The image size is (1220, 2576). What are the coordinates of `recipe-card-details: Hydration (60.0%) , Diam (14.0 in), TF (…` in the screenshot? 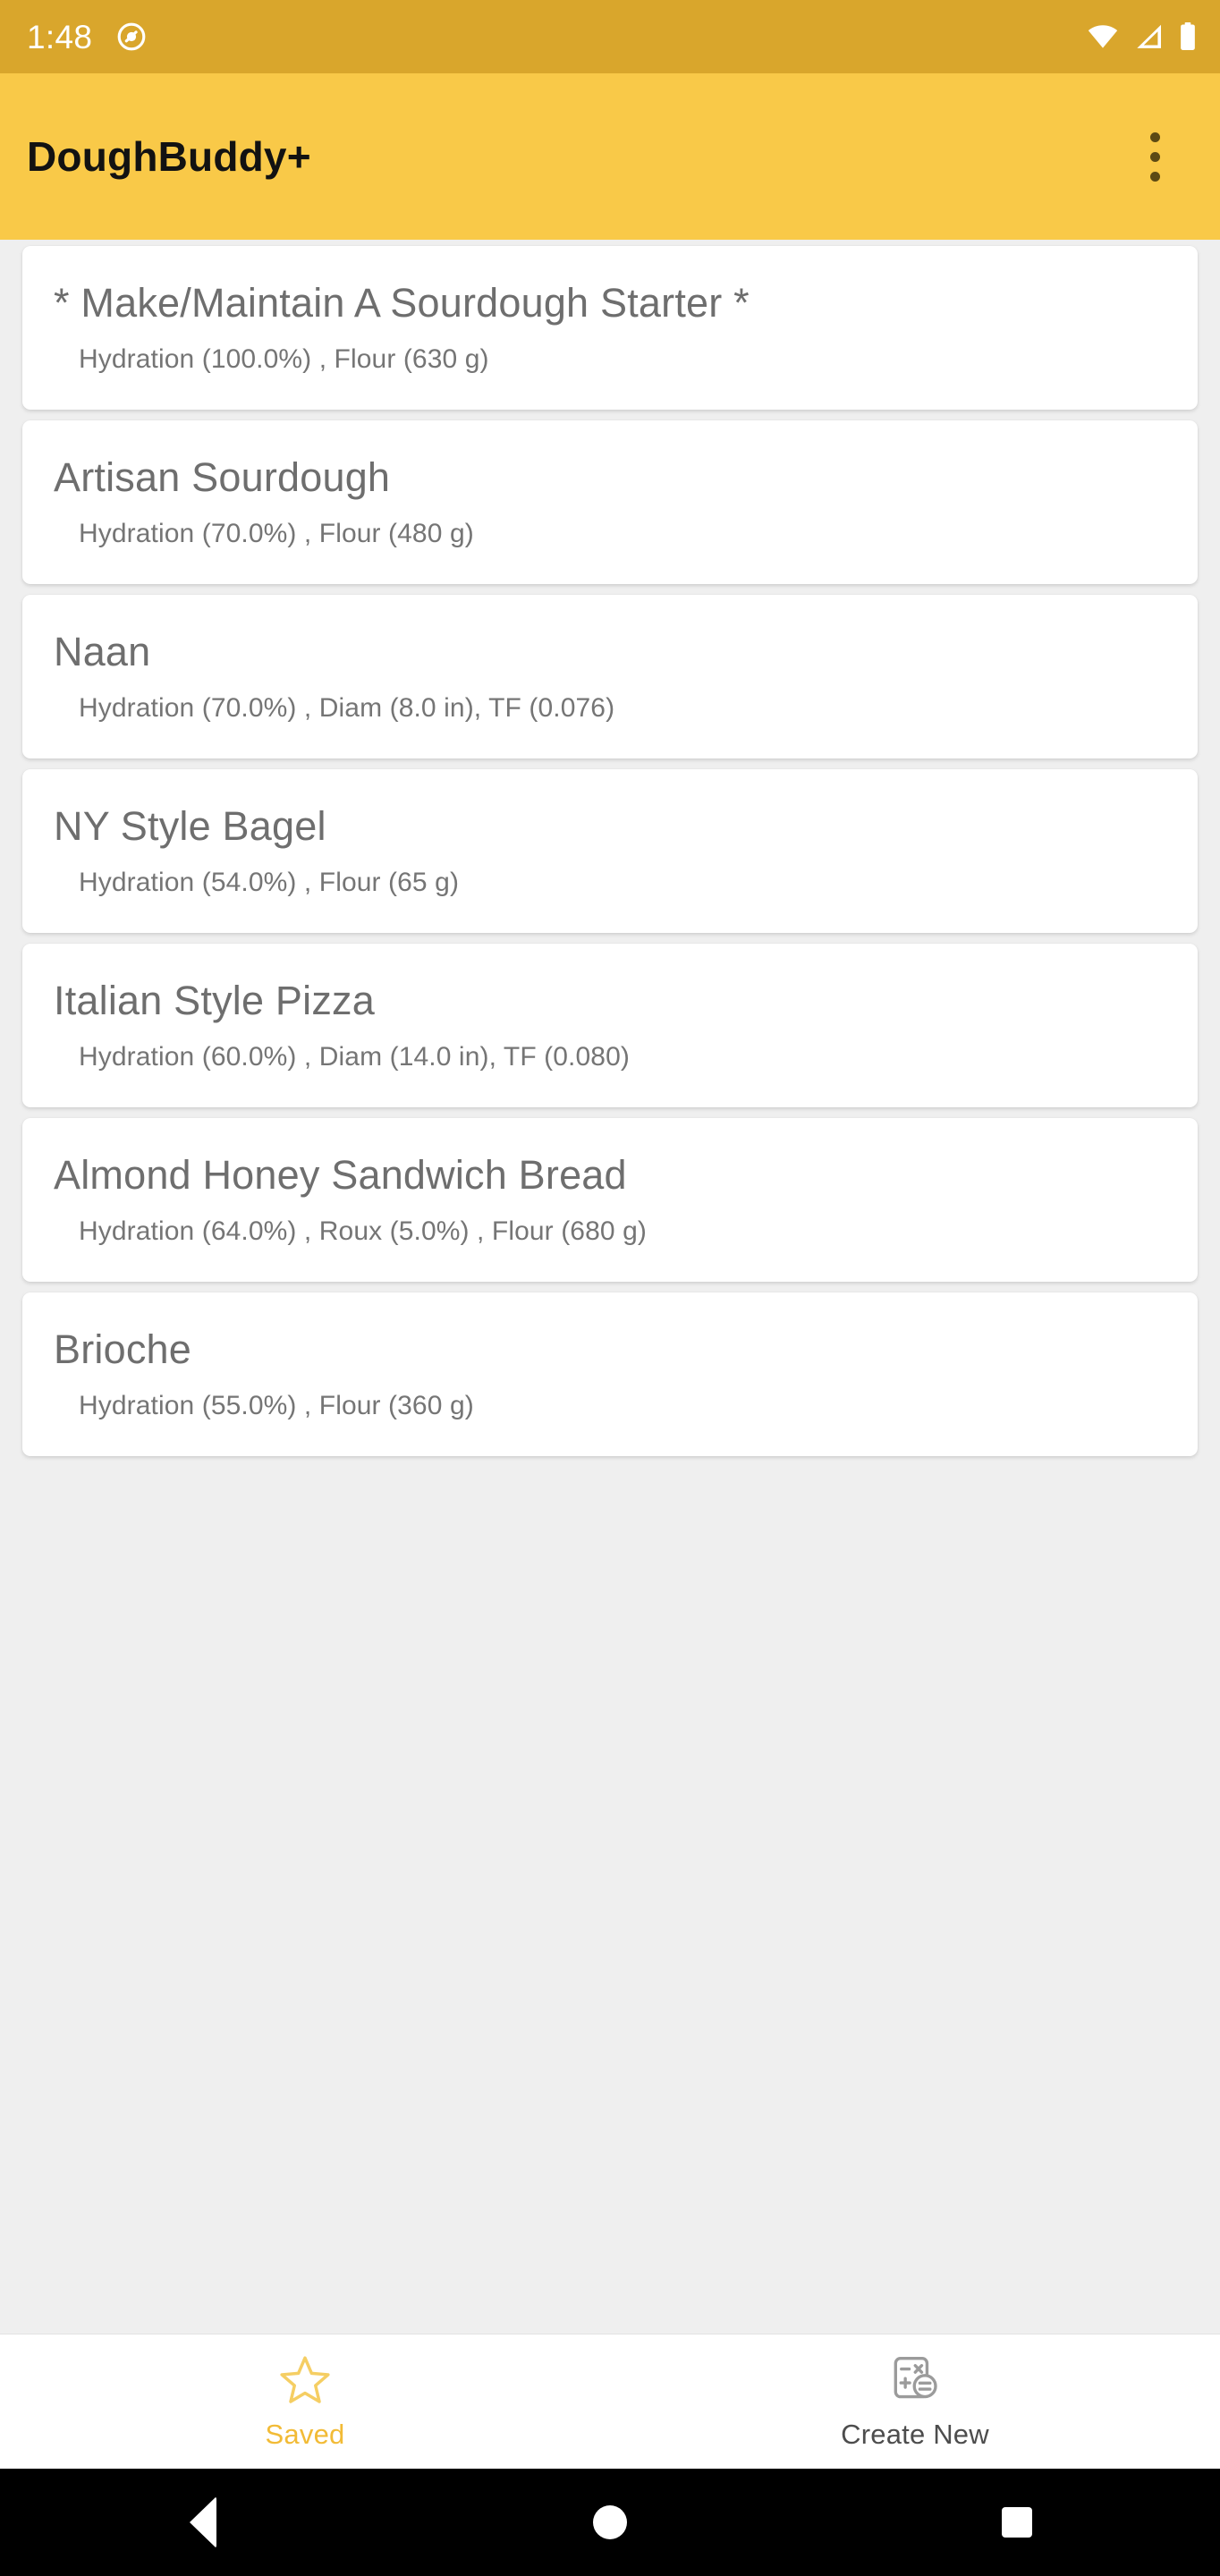 It's located at (354, 1057).